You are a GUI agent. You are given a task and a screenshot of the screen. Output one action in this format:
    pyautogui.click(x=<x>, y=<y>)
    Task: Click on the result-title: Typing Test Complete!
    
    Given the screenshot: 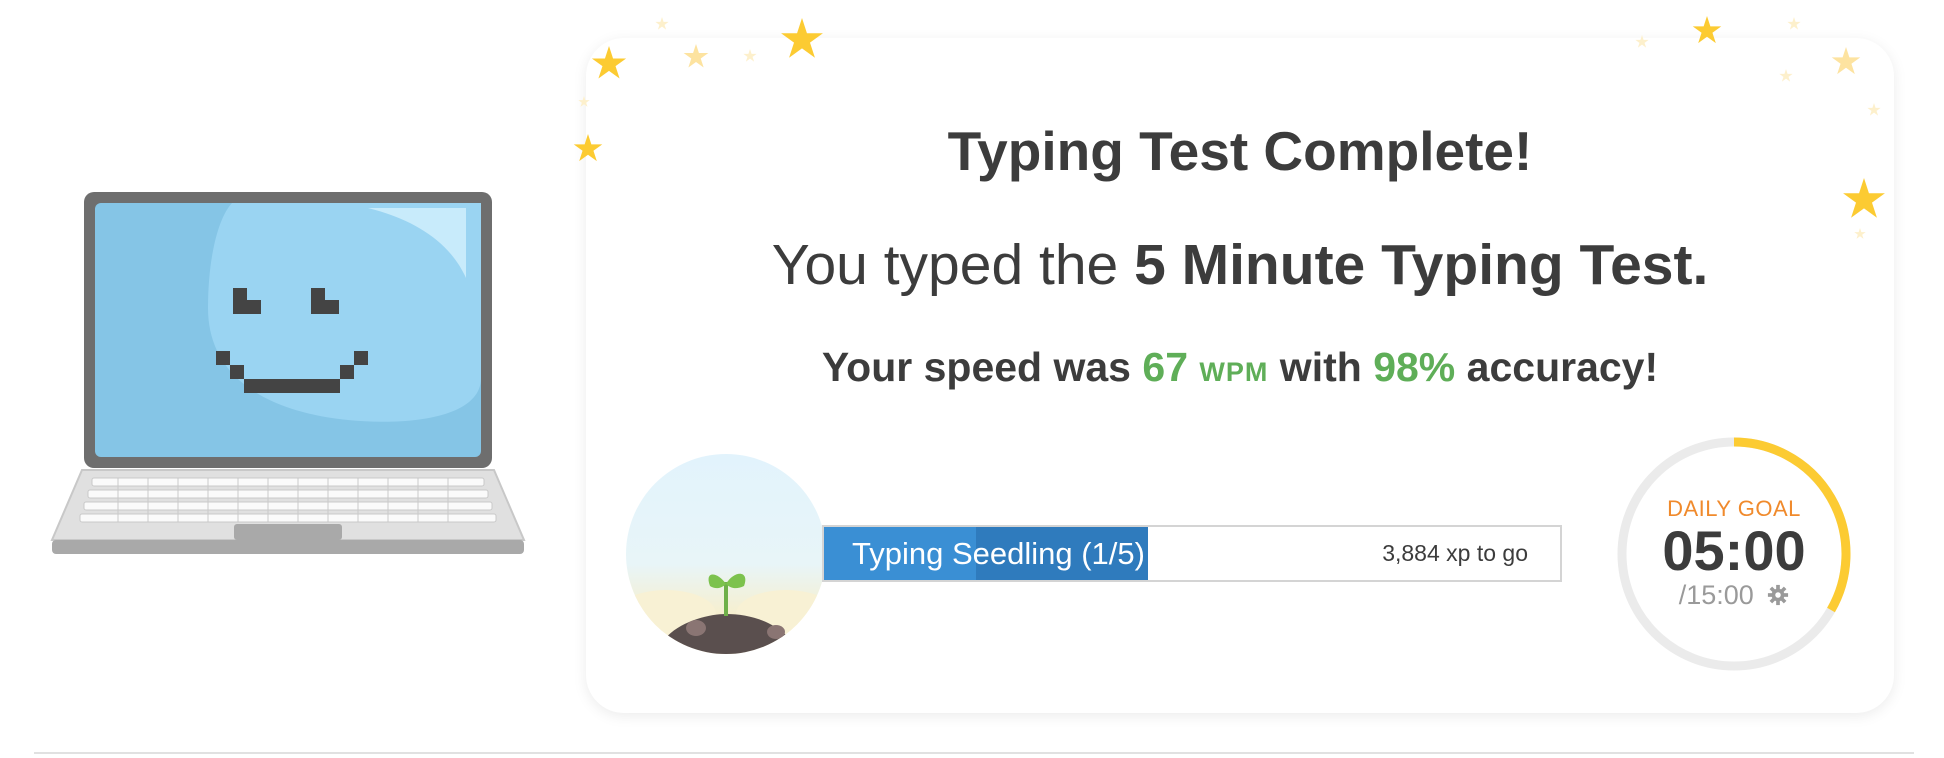 What is the action you would take?
    pyautogui.click(x=1240, y=151)
    